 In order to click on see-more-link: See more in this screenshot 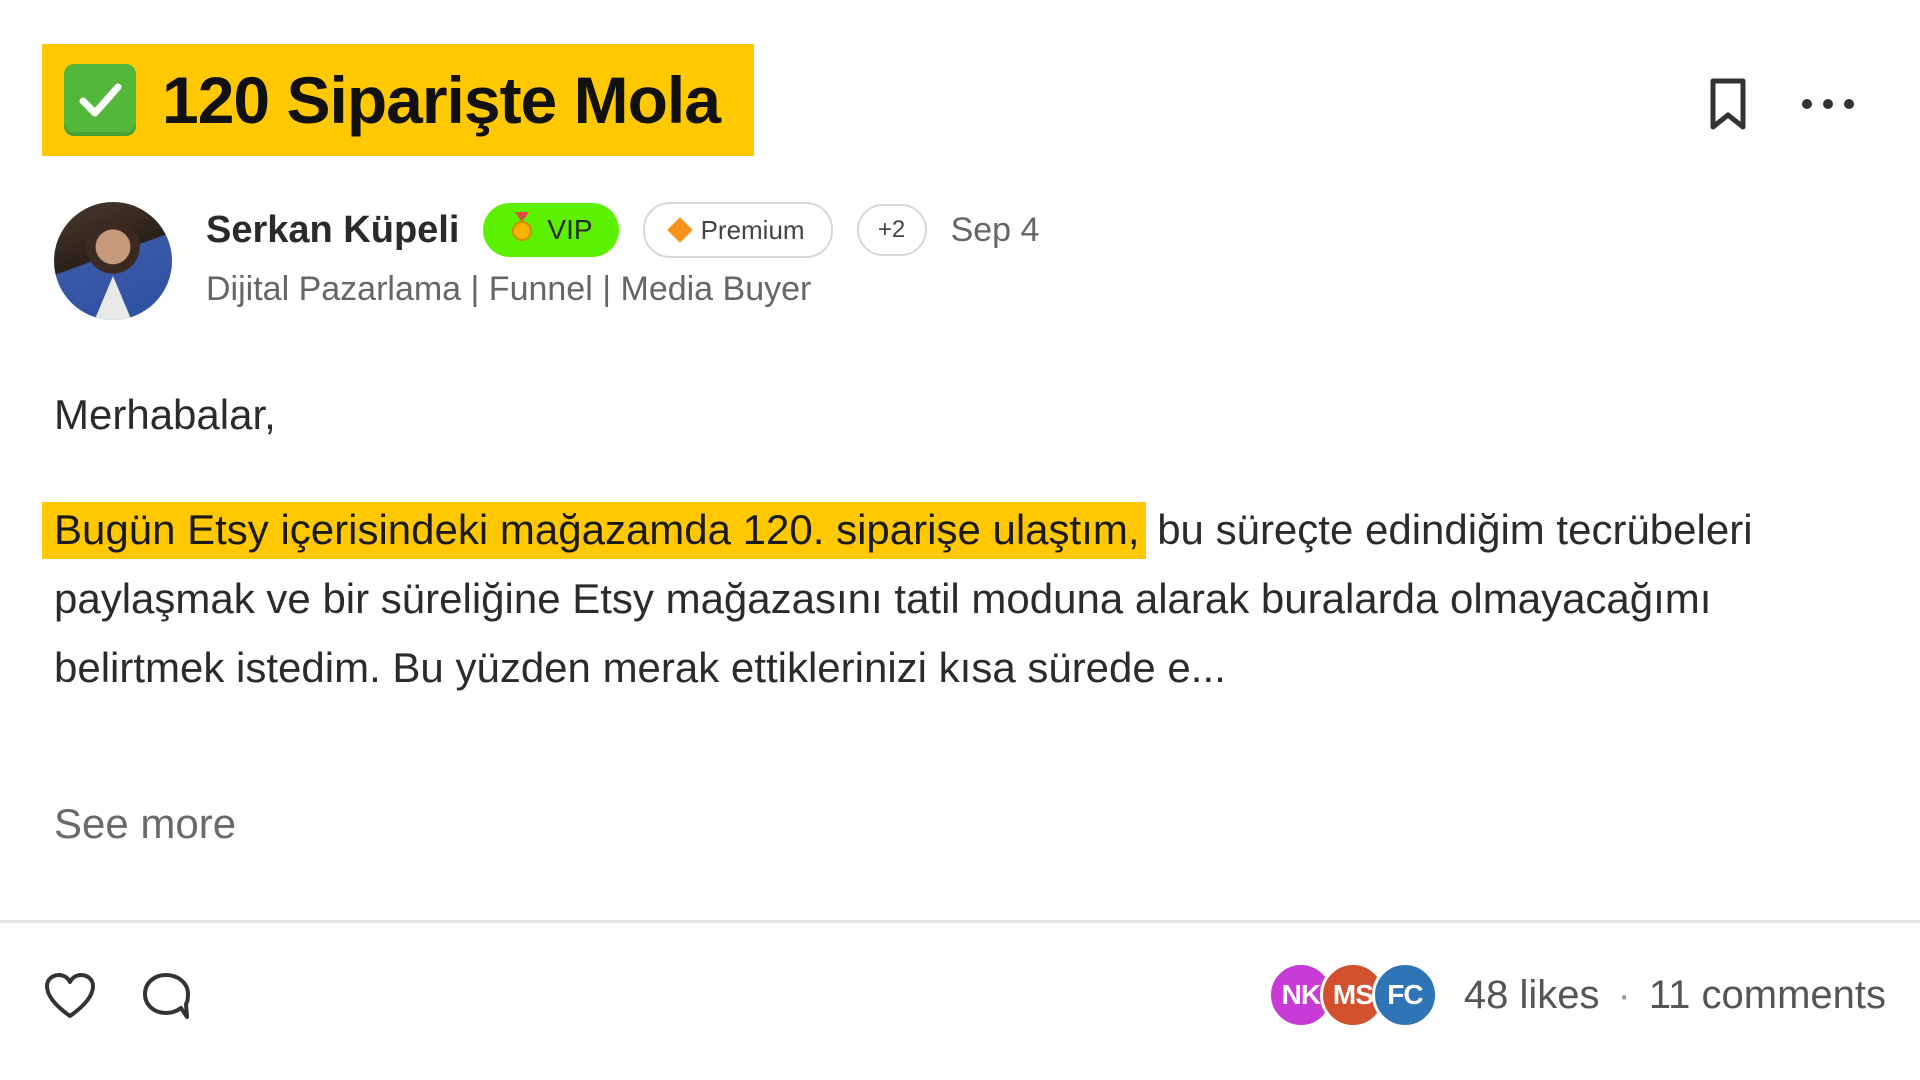, I will do `click(145, 824)`.